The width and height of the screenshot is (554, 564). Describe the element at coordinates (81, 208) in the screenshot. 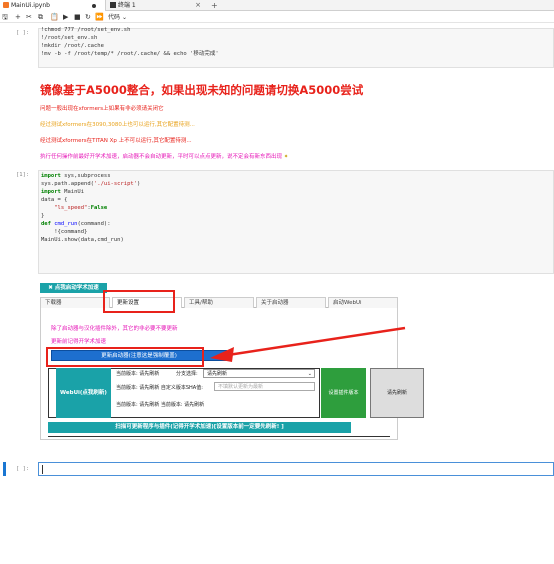

I see `code-line: "ls_speed":False` at that location.